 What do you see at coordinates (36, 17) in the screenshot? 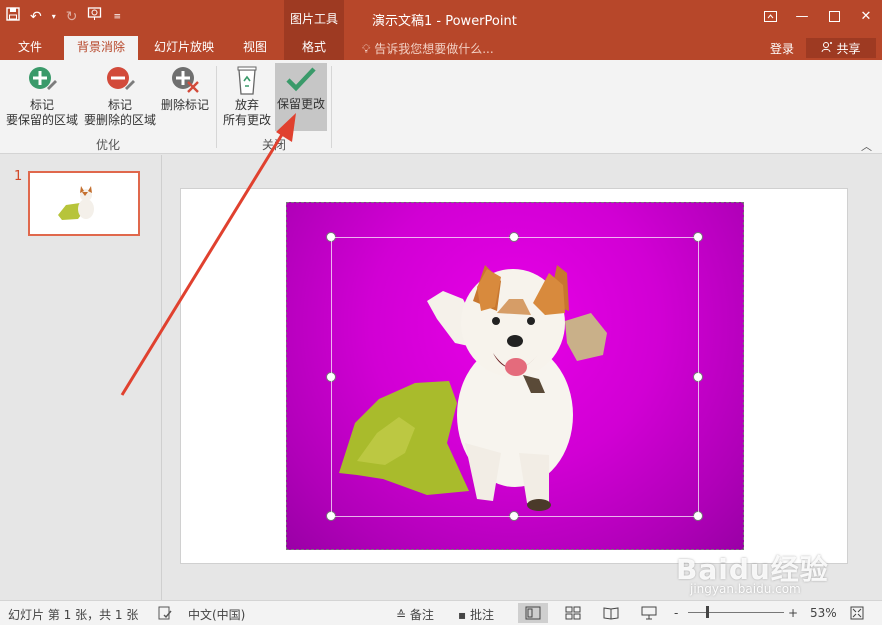
I see `undo-icon: ↶` at bounding box center [36, 17].